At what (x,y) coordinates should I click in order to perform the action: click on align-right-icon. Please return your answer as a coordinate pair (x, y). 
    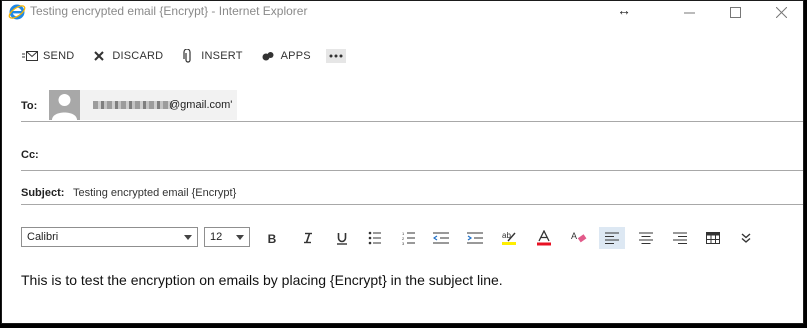
    Looking at the image, I should click on (680, 238).